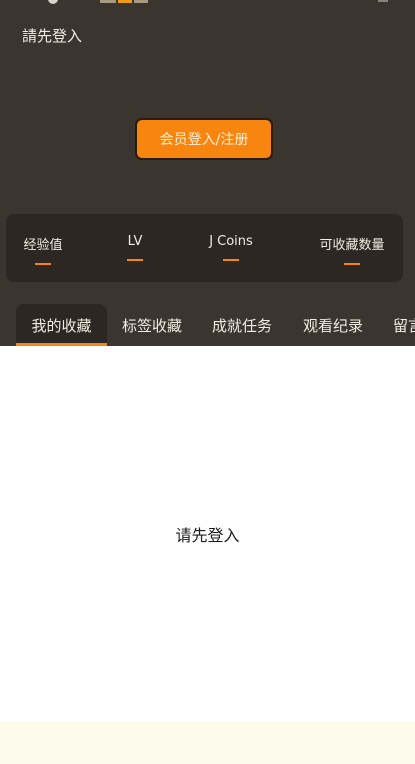 This screenshot has width=415, height=764. What do you see at coordinates (52, 36) in the screenshot?
I see `login-prompt-text: 請先登入` at bounding box center [52, 36].